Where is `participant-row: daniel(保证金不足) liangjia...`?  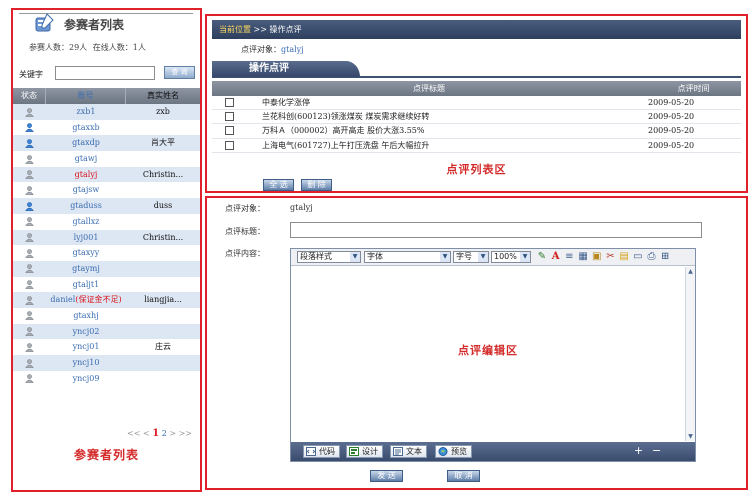 participant-row: daniel(保证金不足) liangjia... is located at coordinates (106, 300).